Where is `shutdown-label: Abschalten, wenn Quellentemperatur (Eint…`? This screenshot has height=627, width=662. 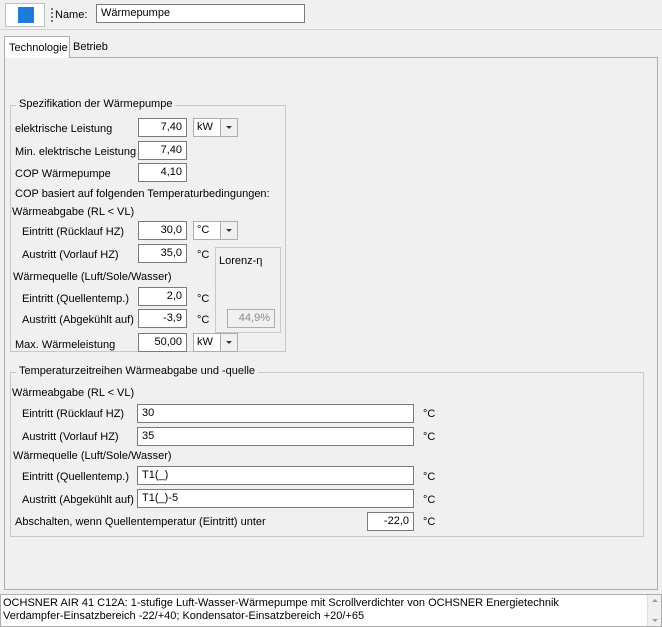 shutdown-label: Abschalten, wenn Quellentemperatur (Eint… is located at coordinates (140, 522).